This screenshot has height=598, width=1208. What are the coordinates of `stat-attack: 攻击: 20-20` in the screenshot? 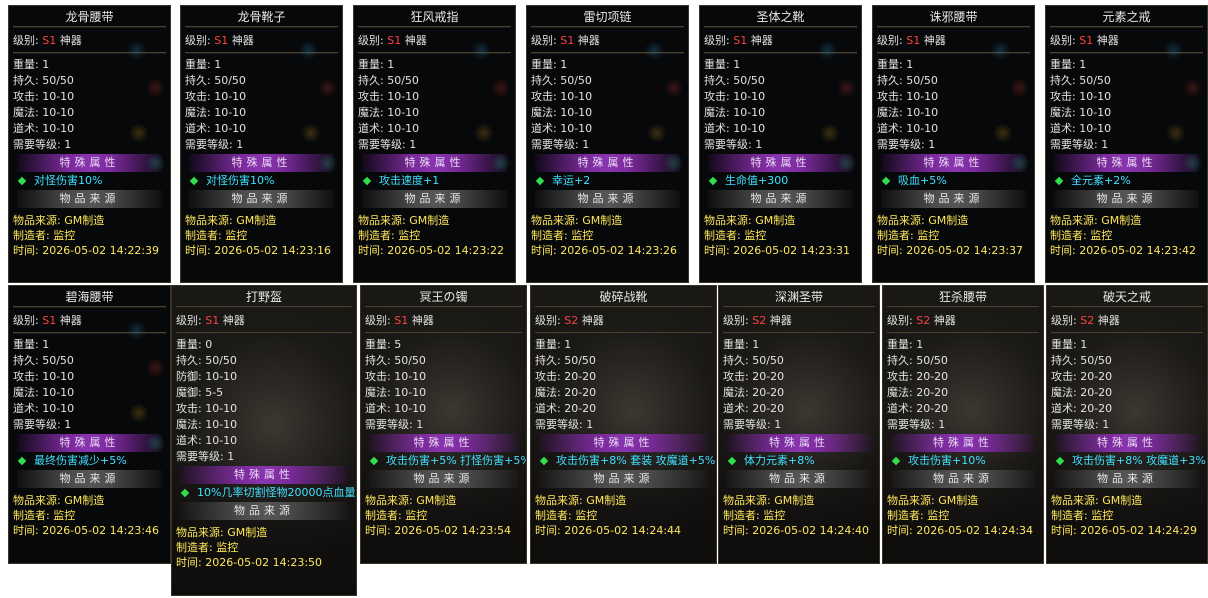 It's located at (918, 376).